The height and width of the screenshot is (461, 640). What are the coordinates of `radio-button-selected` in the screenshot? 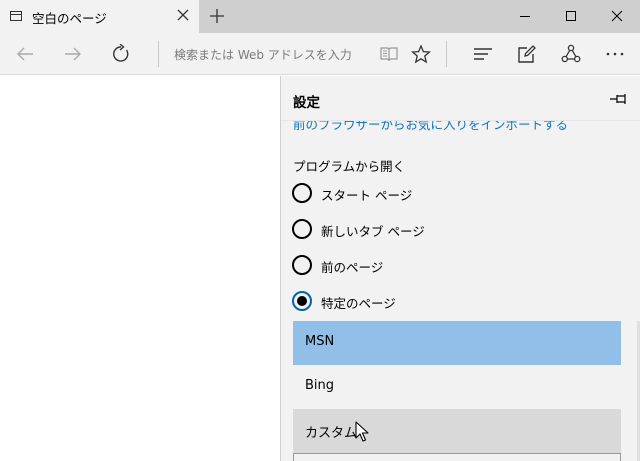 It's located at (302, 301).